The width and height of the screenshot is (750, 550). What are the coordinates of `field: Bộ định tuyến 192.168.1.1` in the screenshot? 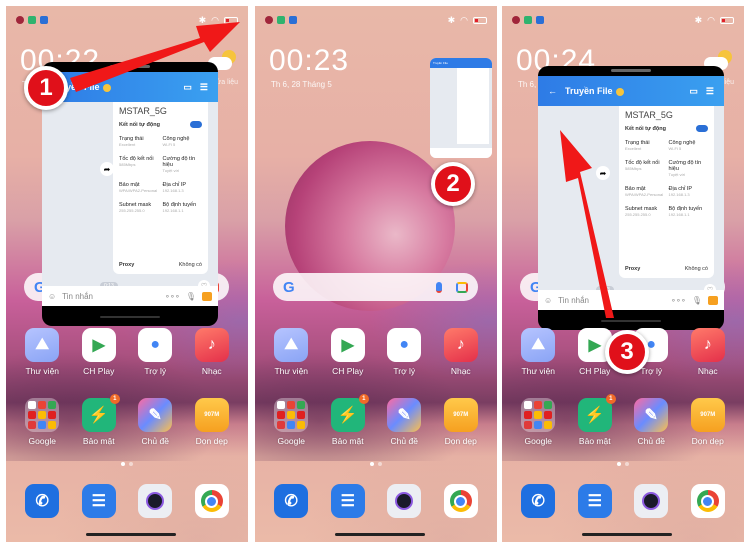 It's located at (179, 207).